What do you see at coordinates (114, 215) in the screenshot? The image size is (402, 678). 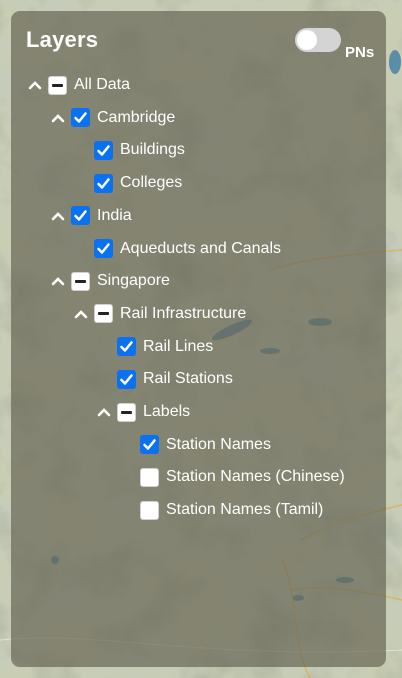 I see `india-label: India` at bounding box center [114, 215].